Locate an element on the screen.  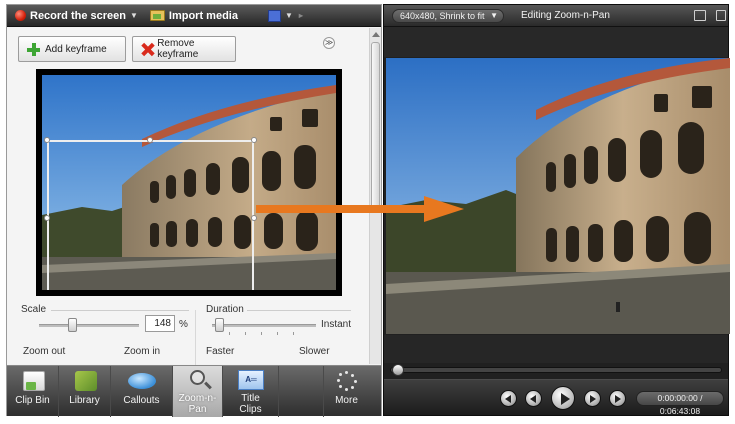
tab-label: More is located at coordinates (346, 400).